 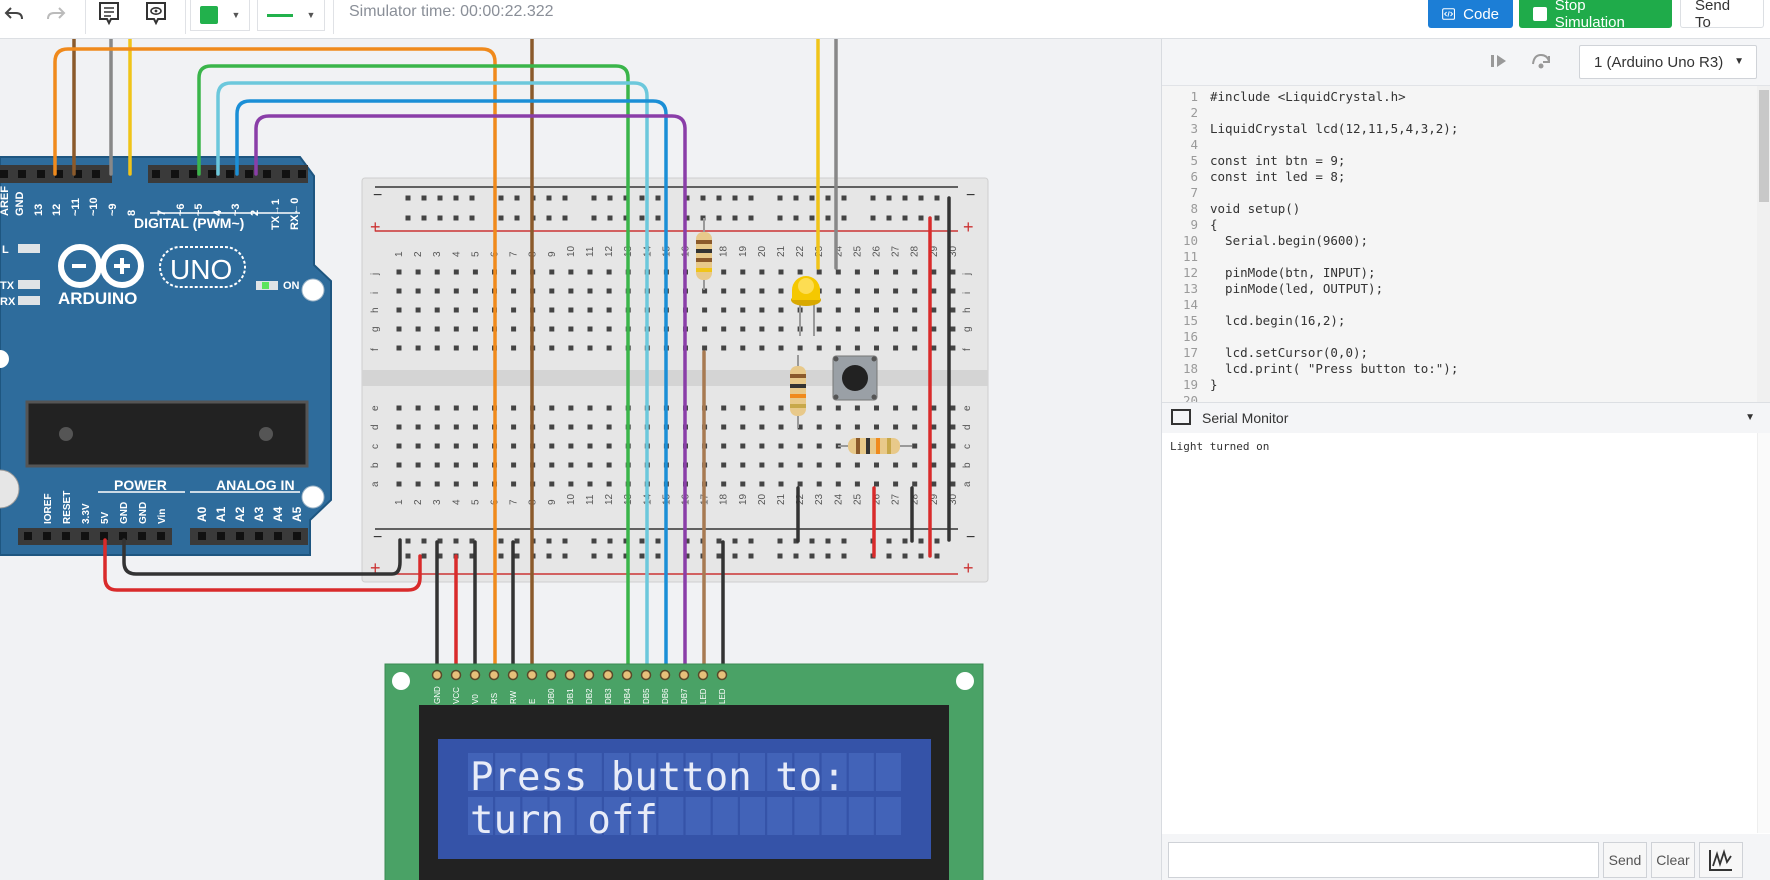 I want to click on clear-button: Clear, so click(x=1673, y=860).